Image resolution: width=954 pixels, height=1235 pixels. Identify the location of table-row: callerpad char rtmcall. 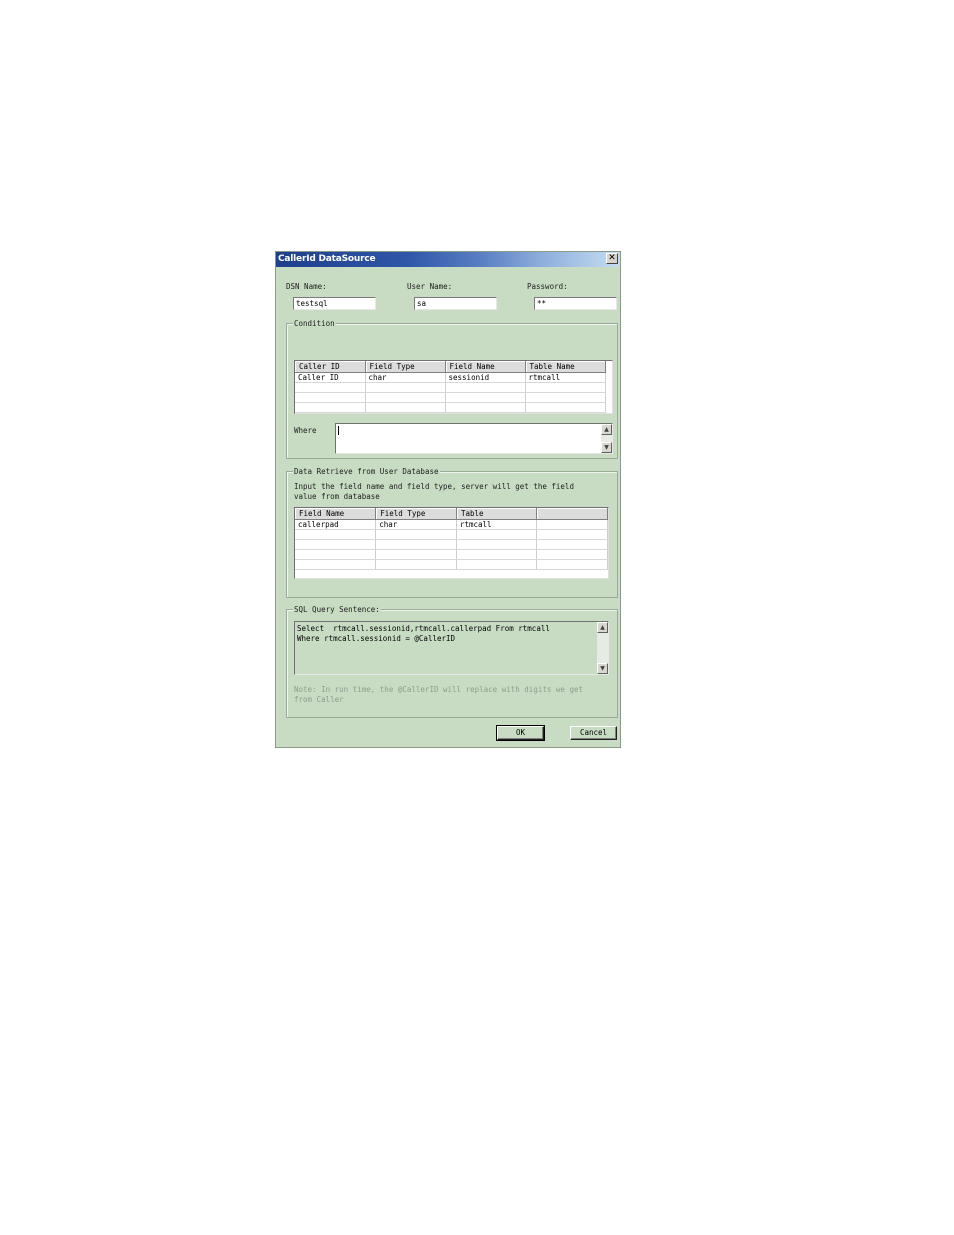
(451, 524).